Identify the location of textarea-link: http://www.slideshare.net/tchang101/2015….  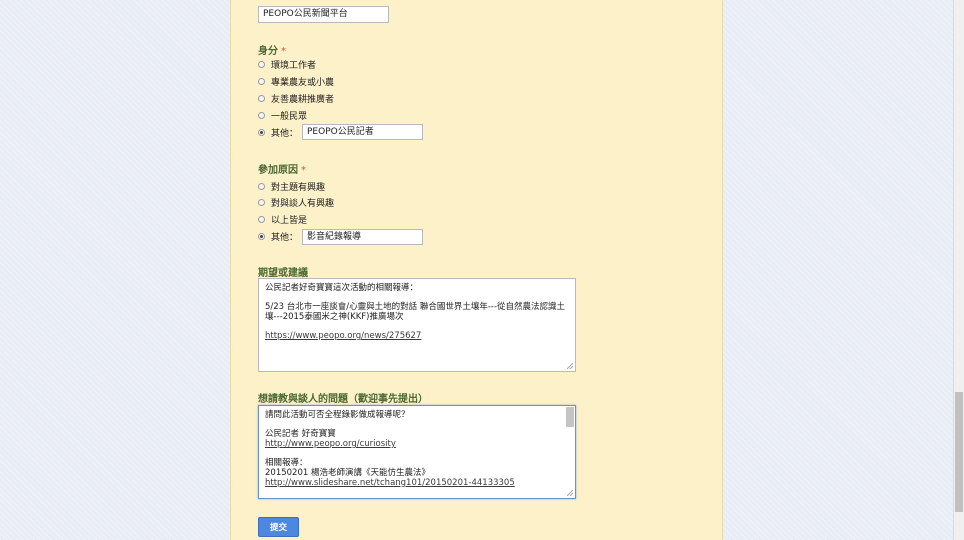
(390, 483).